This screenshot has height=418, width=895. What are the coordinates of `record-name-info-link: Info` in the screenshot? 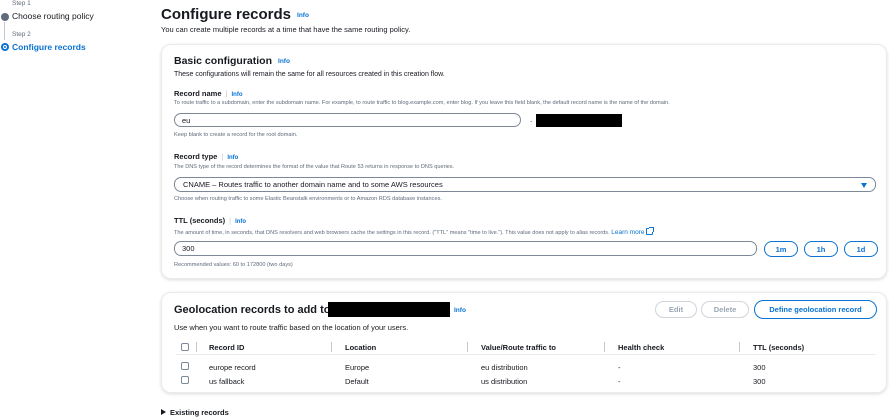 It's located at (236, 95).